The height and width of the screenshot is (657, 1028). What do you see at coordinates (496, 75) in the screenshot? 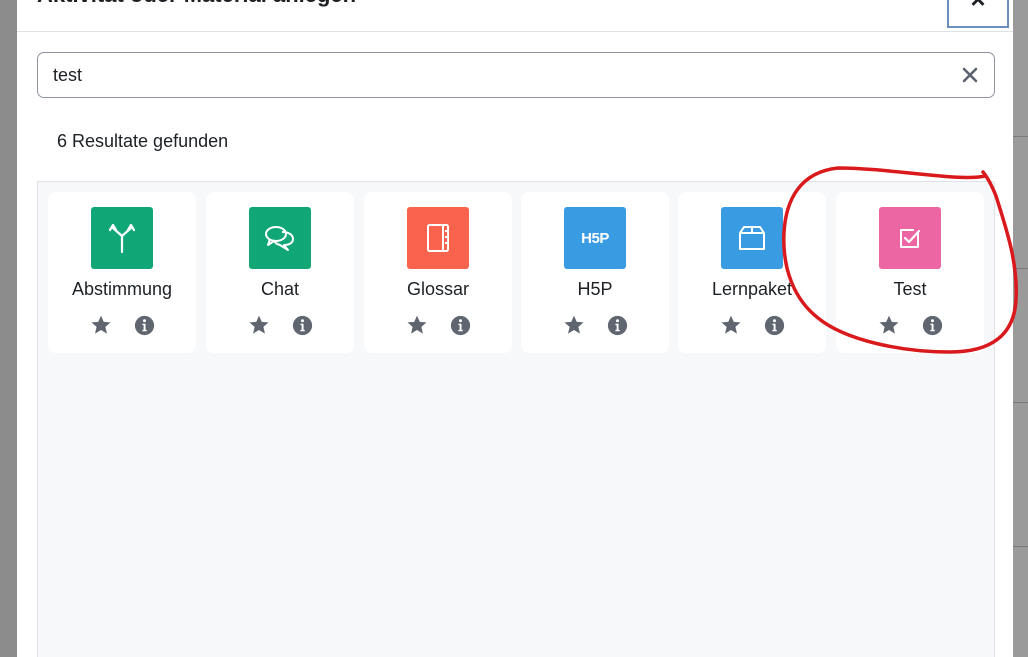
I see `search-input` at bounding box center [496, 75].